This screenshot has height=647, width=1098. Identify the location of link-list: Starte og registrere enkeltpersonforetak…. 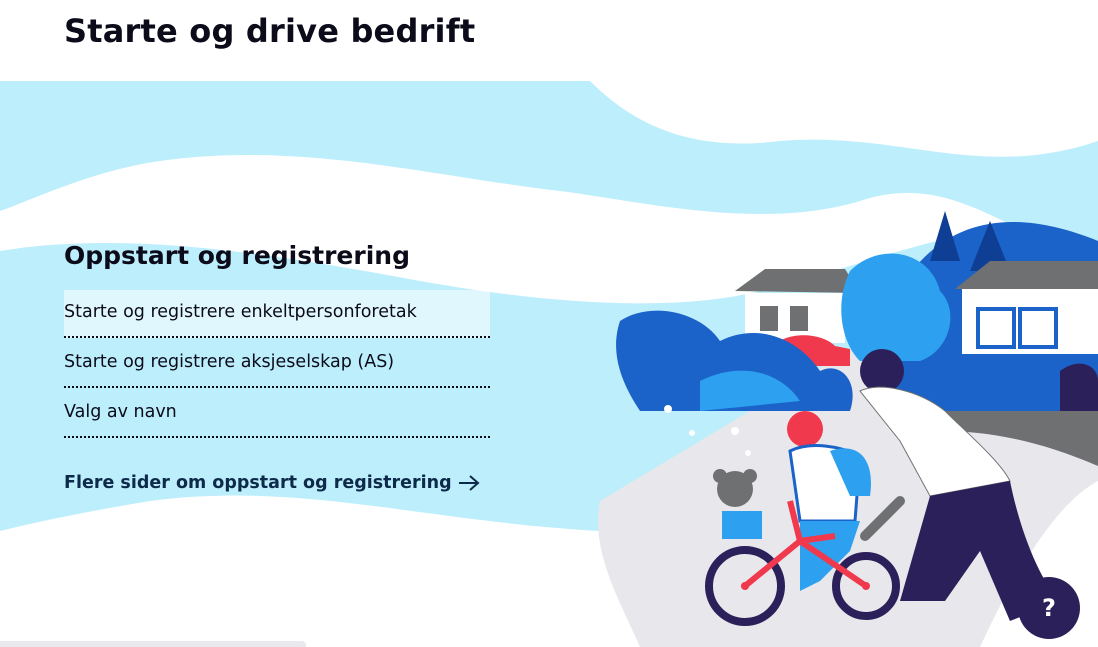
(277, 364).